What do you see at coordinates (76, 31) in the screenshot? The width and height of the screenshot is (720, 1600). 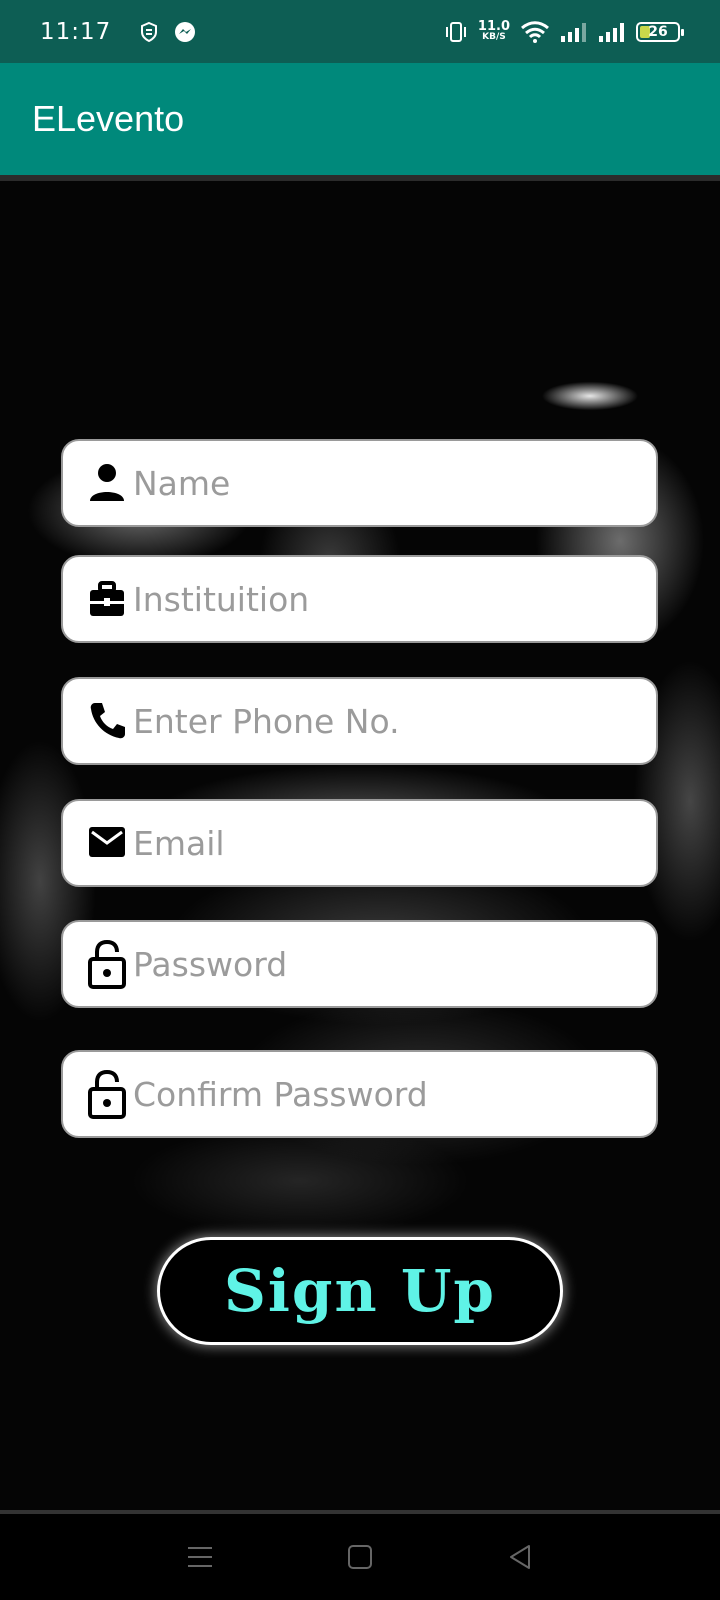 I see `status-time: 11:17` at bounding box center [76, 31].